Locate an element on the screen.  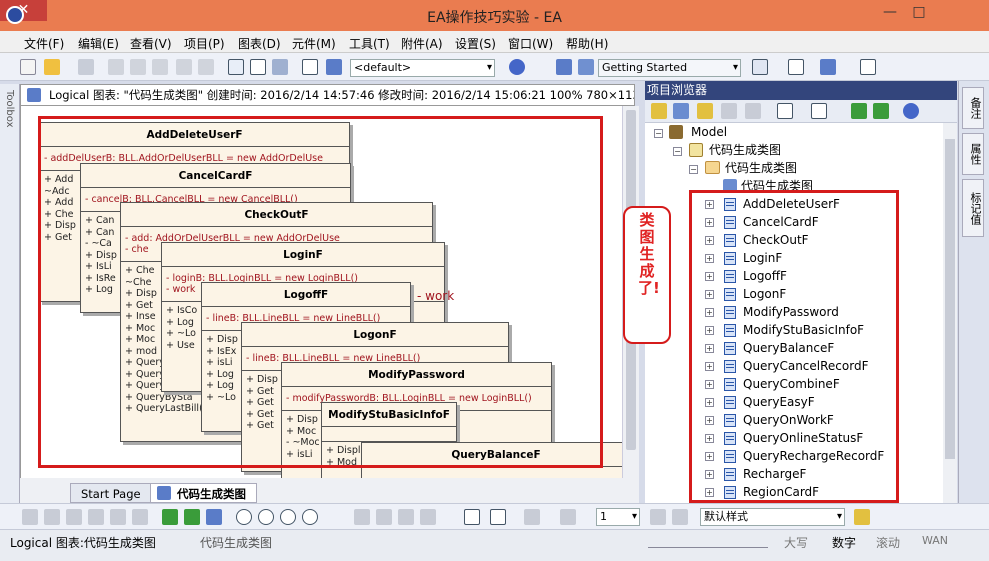
perspective-select: <default> is located at coordinates (422, 68).